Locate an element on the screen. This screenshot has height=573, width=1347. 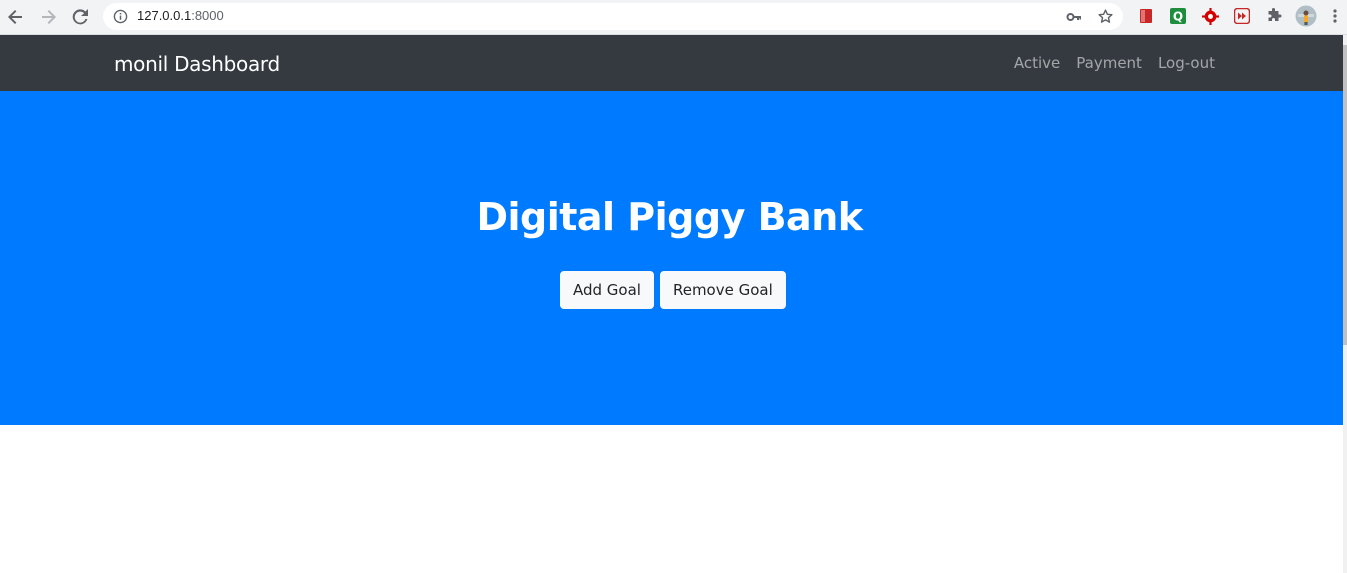
navbar-links: Active Payment Log-out is located at coordinates (1114, 63).